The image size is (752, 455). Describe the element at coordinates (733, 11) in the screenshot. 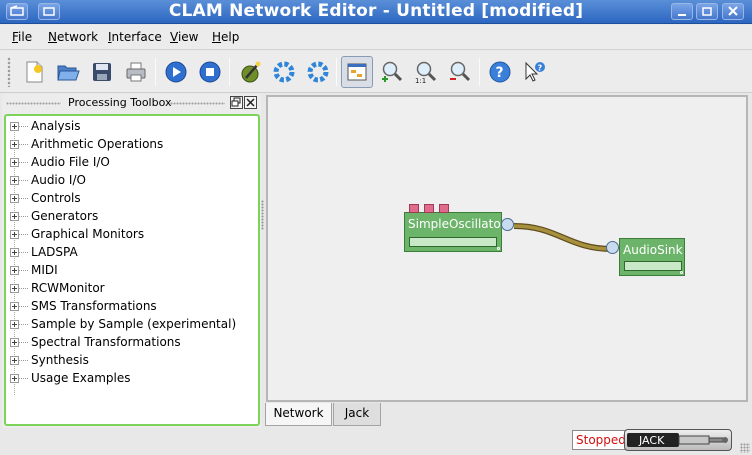

I see `close-button` at that location.